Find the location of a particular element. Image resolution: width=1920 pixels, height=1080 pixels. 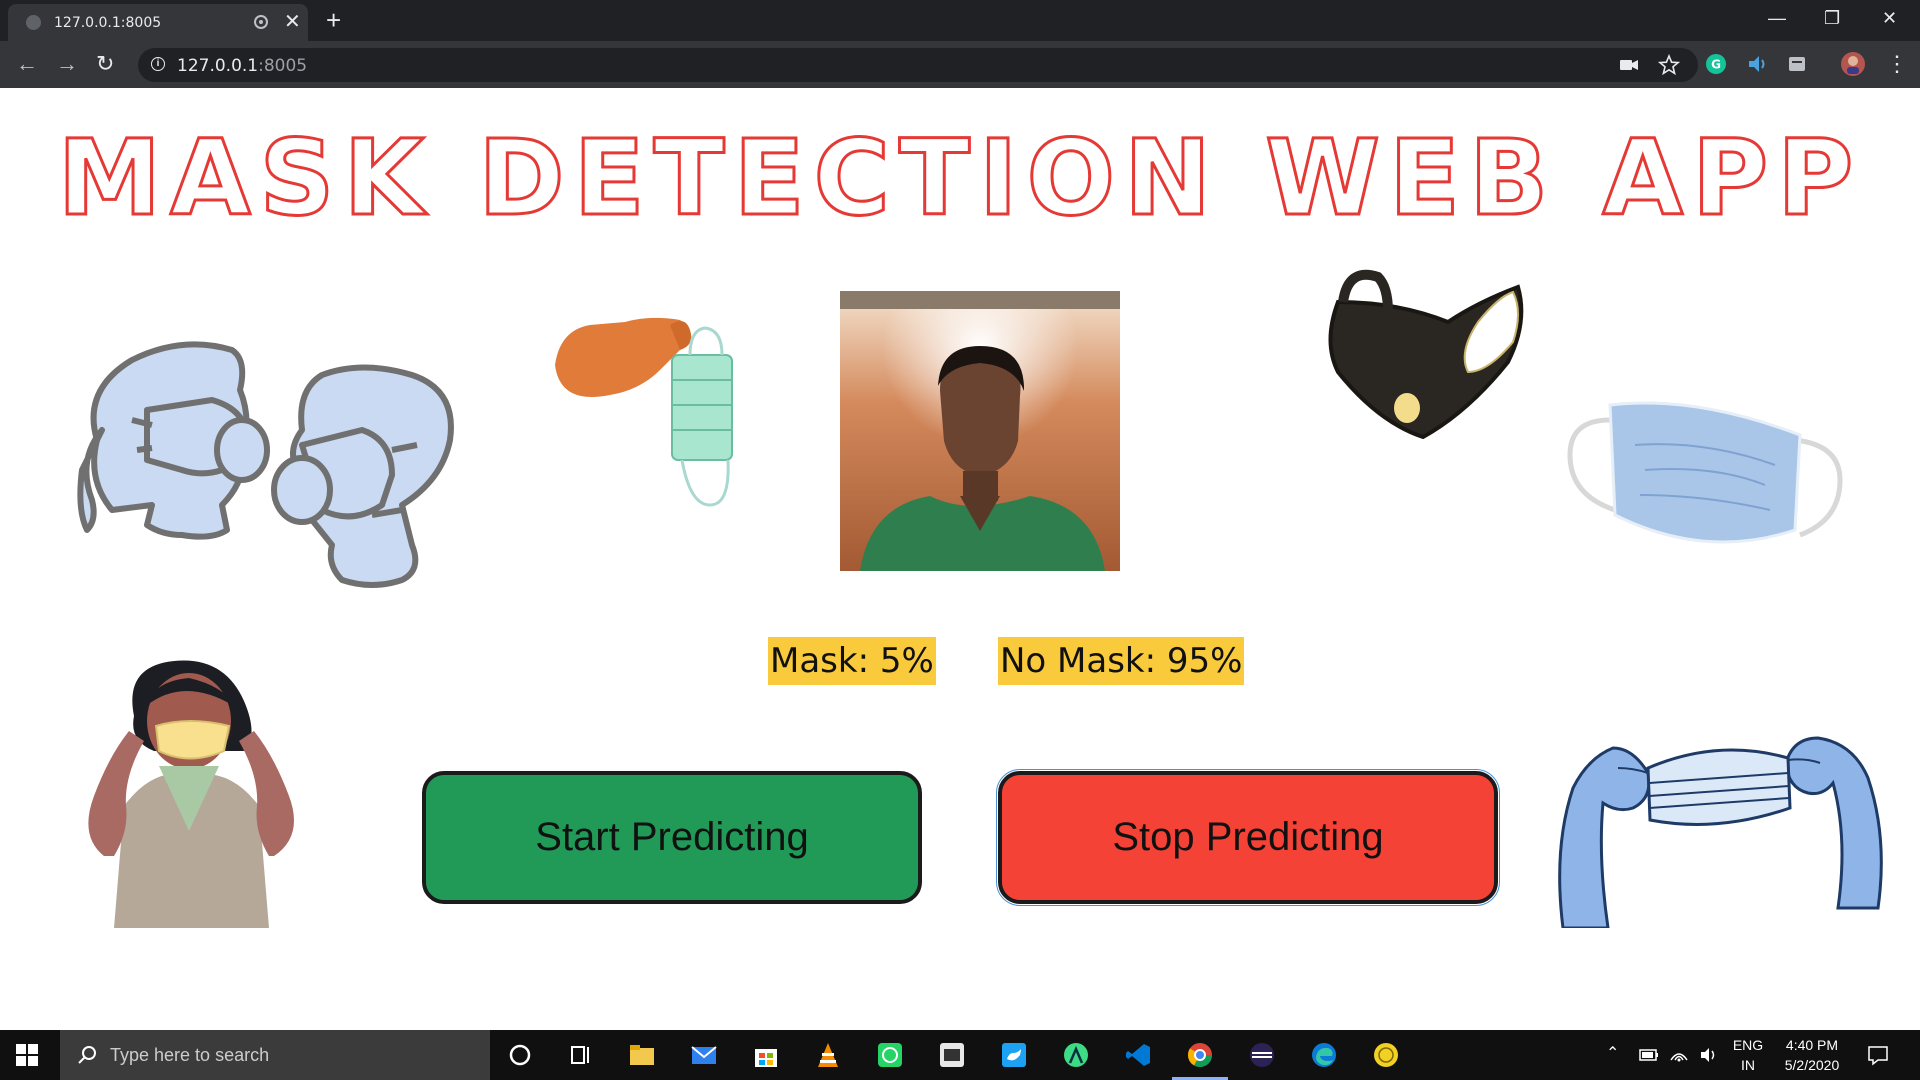

site-info-icon: i is located at coordinates (158, 64).